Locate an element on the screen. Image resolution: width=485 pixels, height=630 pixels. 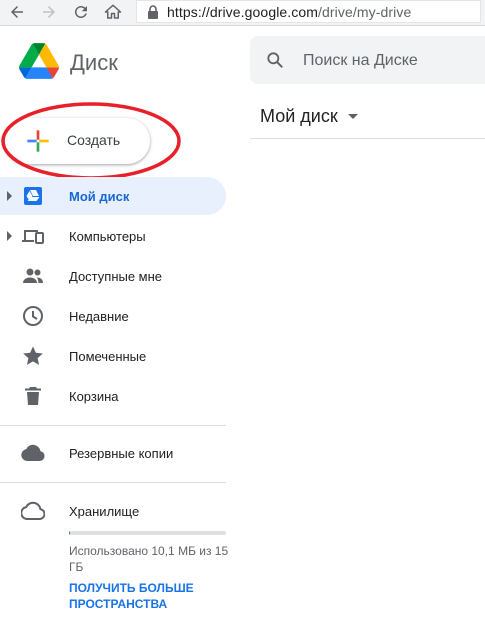
sidebar-item-my-drive: Мой диск is located at coordinates (113, 196).